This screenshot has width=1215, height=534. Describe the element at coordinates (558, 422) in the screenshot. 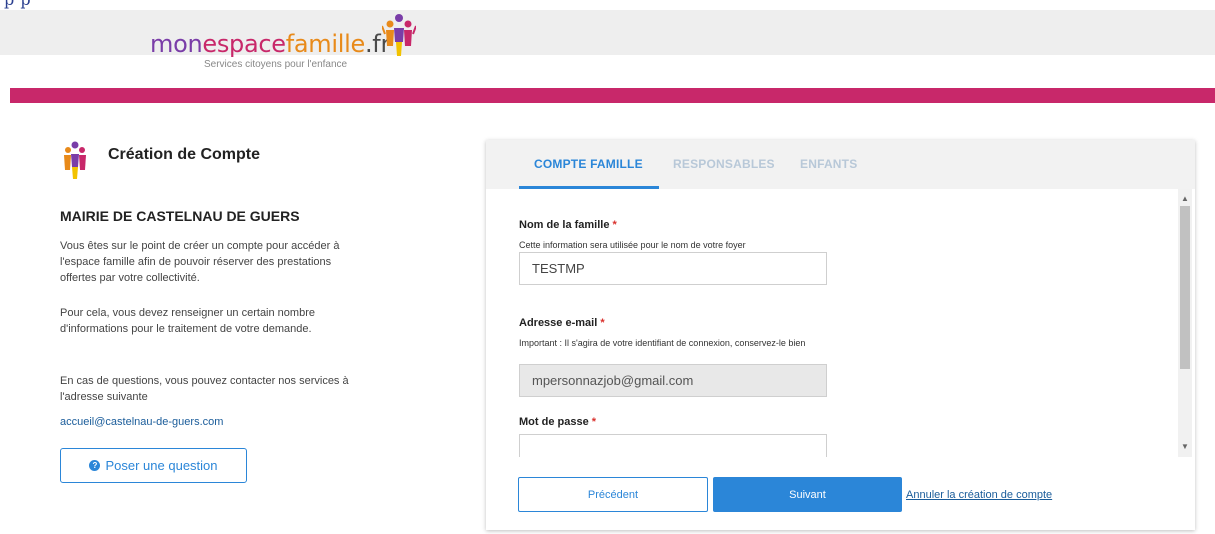

I see `password-label: Mot de passe *` at that location.